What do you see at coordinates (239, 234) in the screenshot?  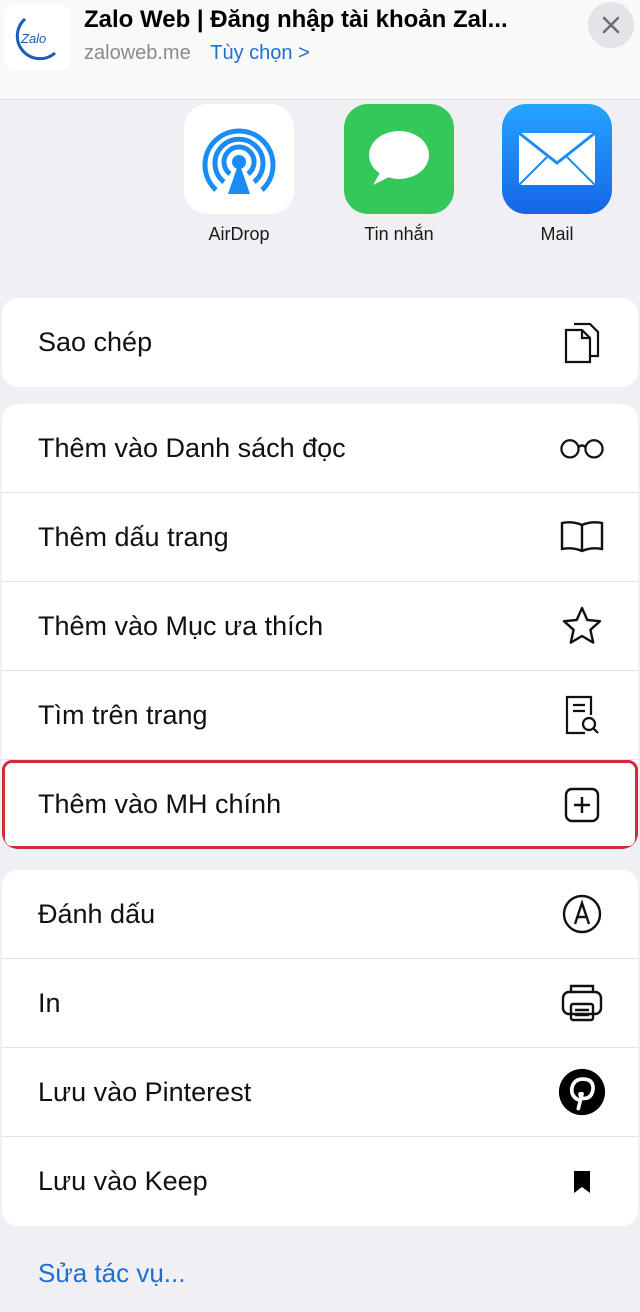 I see `share-airdrop-label: AirDrop` at bounding box center [239, 234].